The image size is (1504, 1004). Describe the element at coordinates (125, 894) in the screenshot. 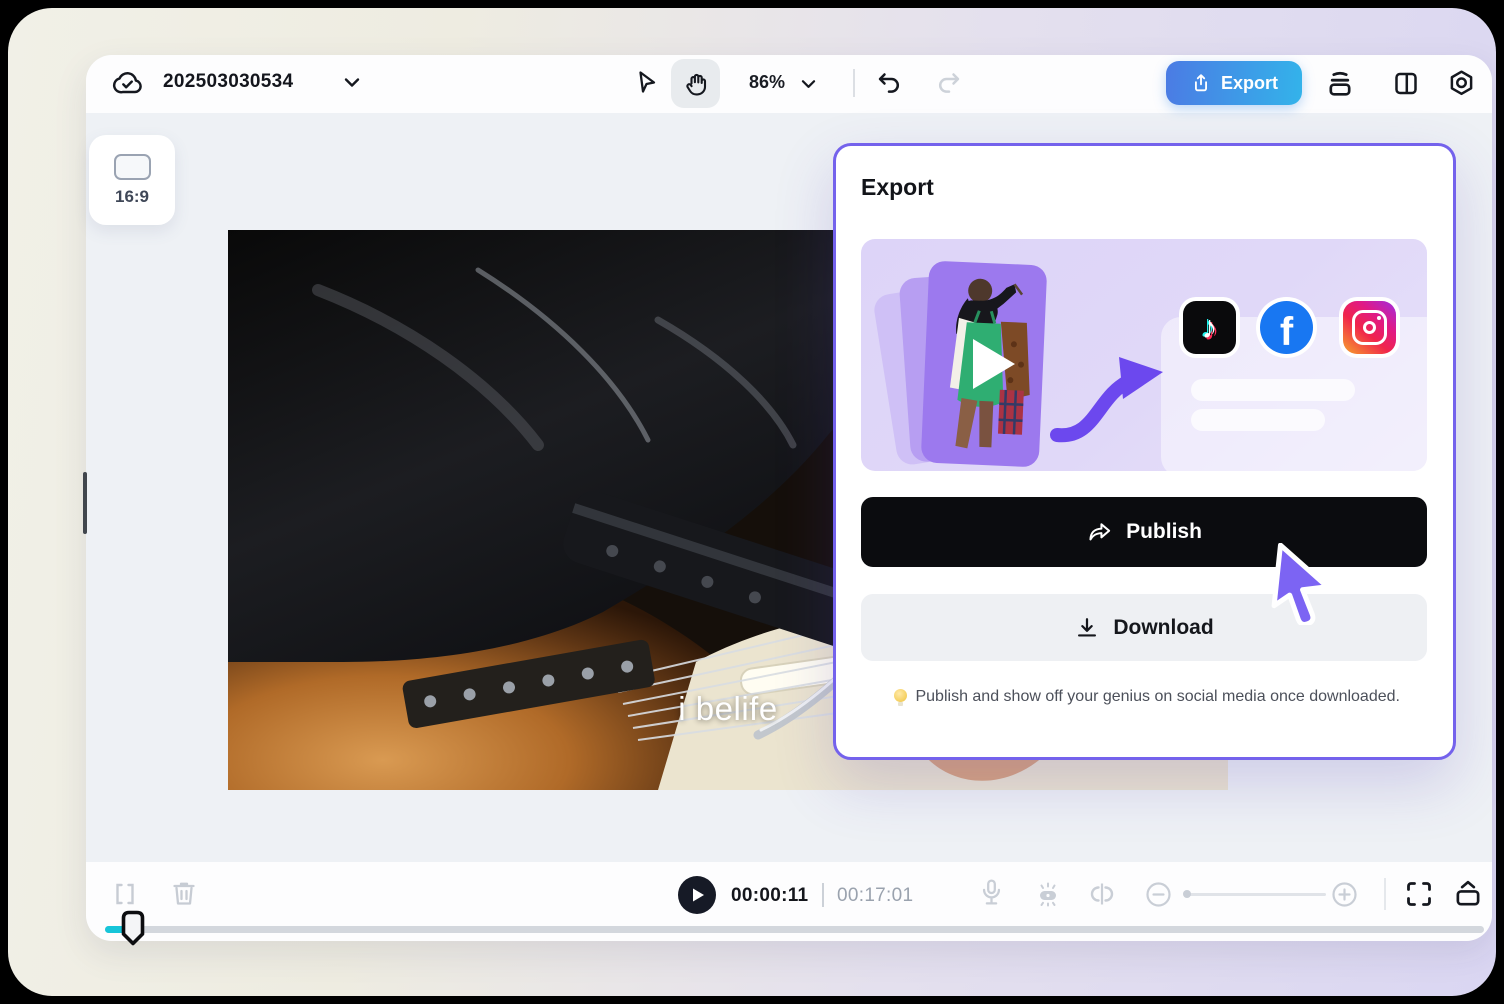

I see `trim-icon` at that location.